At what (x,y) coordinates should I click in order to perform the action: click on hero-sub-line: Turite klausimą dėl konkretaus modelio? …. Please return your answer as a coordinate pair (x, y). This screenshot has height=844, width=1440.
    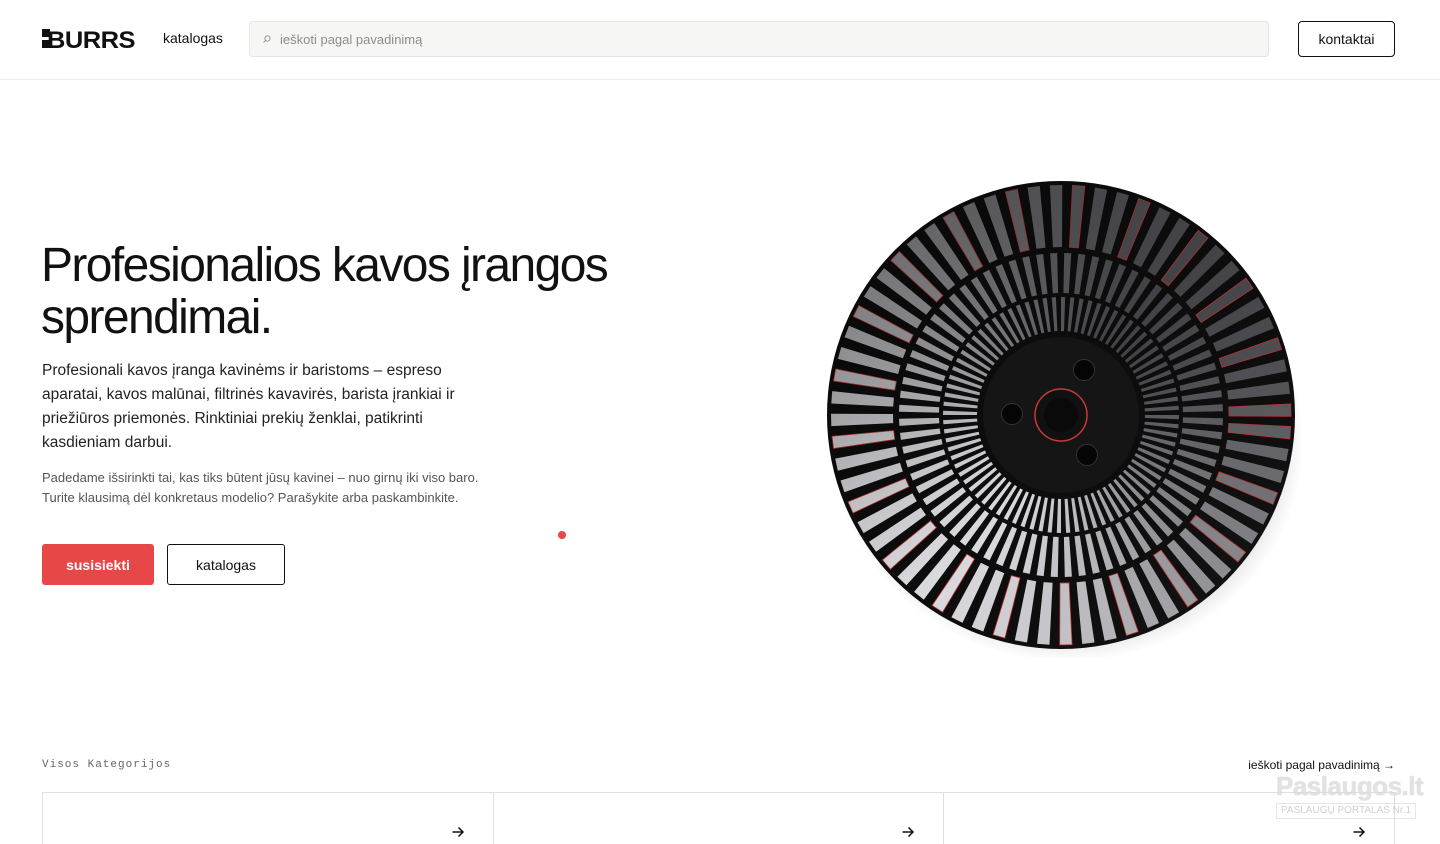
    Looking at the image, I should click on (250, 497).